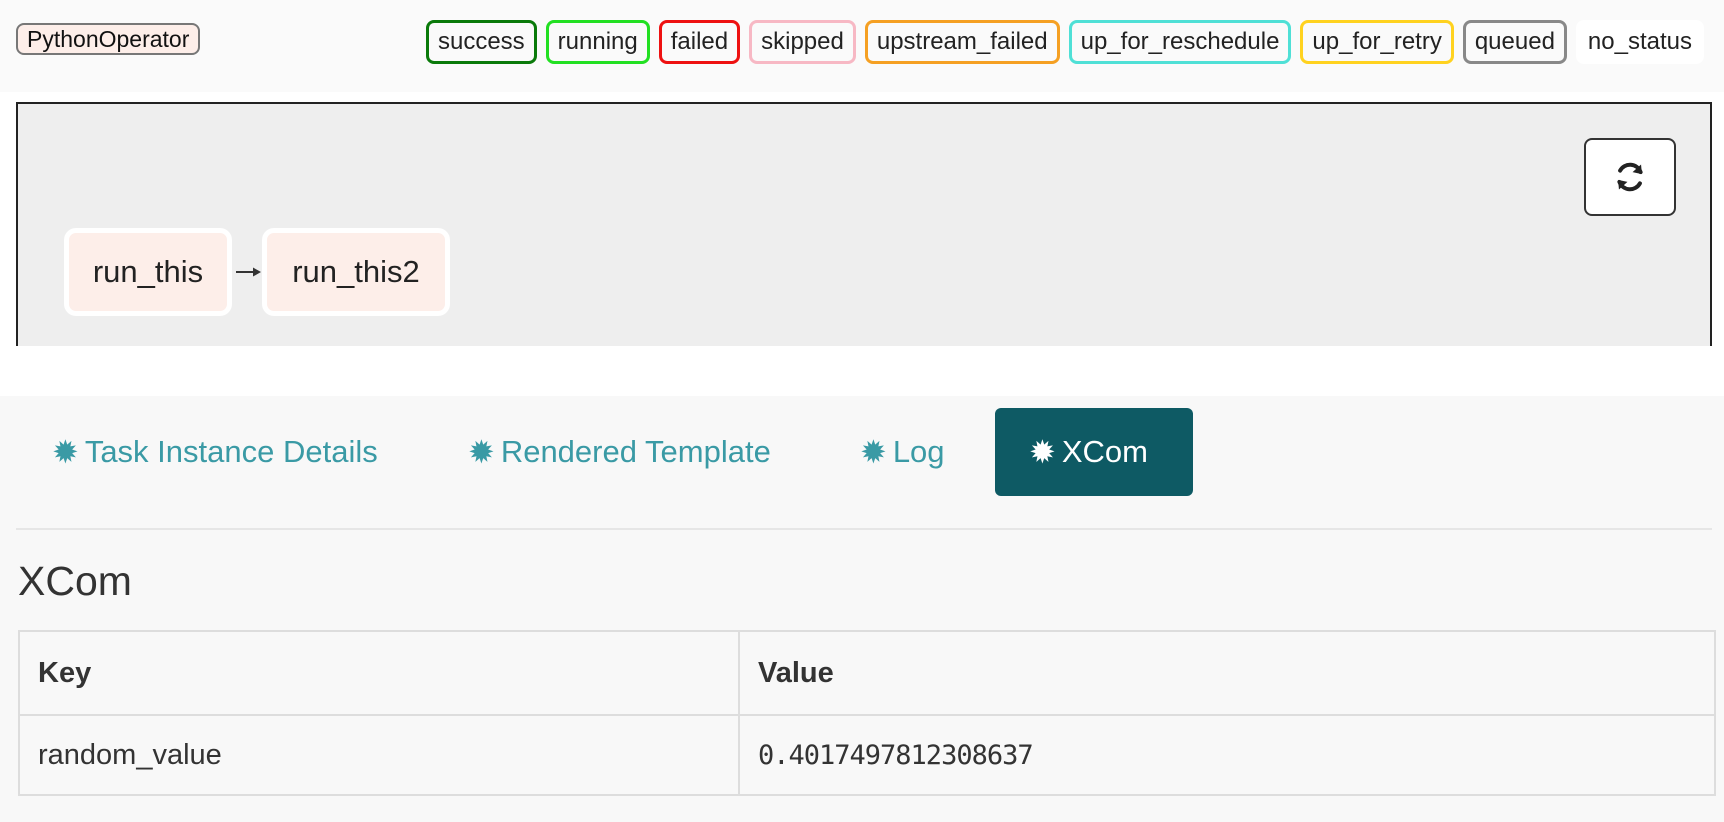 This screenshot has height=822, width=1724. I want to click on column-header-key: Key, so click(379, 673).